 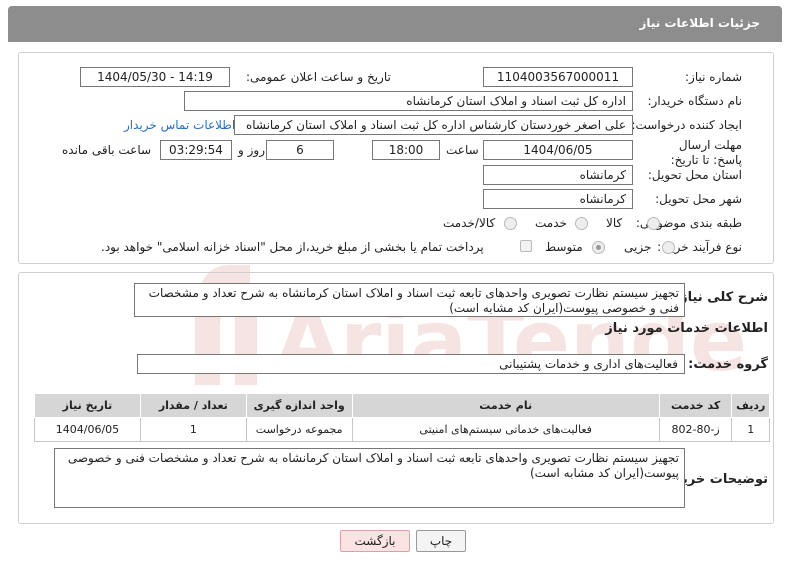 What do you see at coordinates (406, 150) in the screenshot?
I see `deadline-time-field: 18:00` at bounding box center [406, 150].